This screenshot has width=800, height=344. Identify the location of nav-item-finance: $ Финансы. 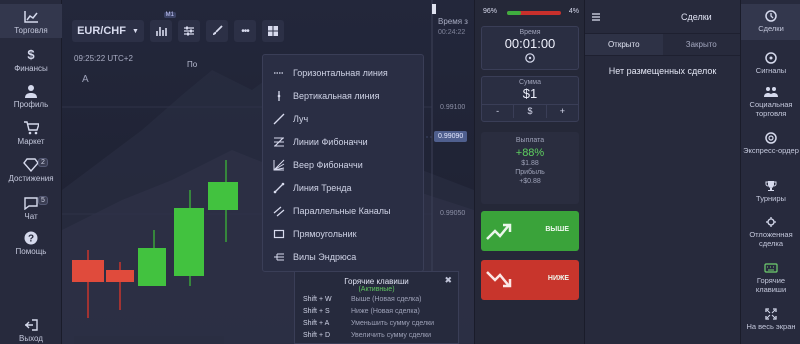
(31, 61).